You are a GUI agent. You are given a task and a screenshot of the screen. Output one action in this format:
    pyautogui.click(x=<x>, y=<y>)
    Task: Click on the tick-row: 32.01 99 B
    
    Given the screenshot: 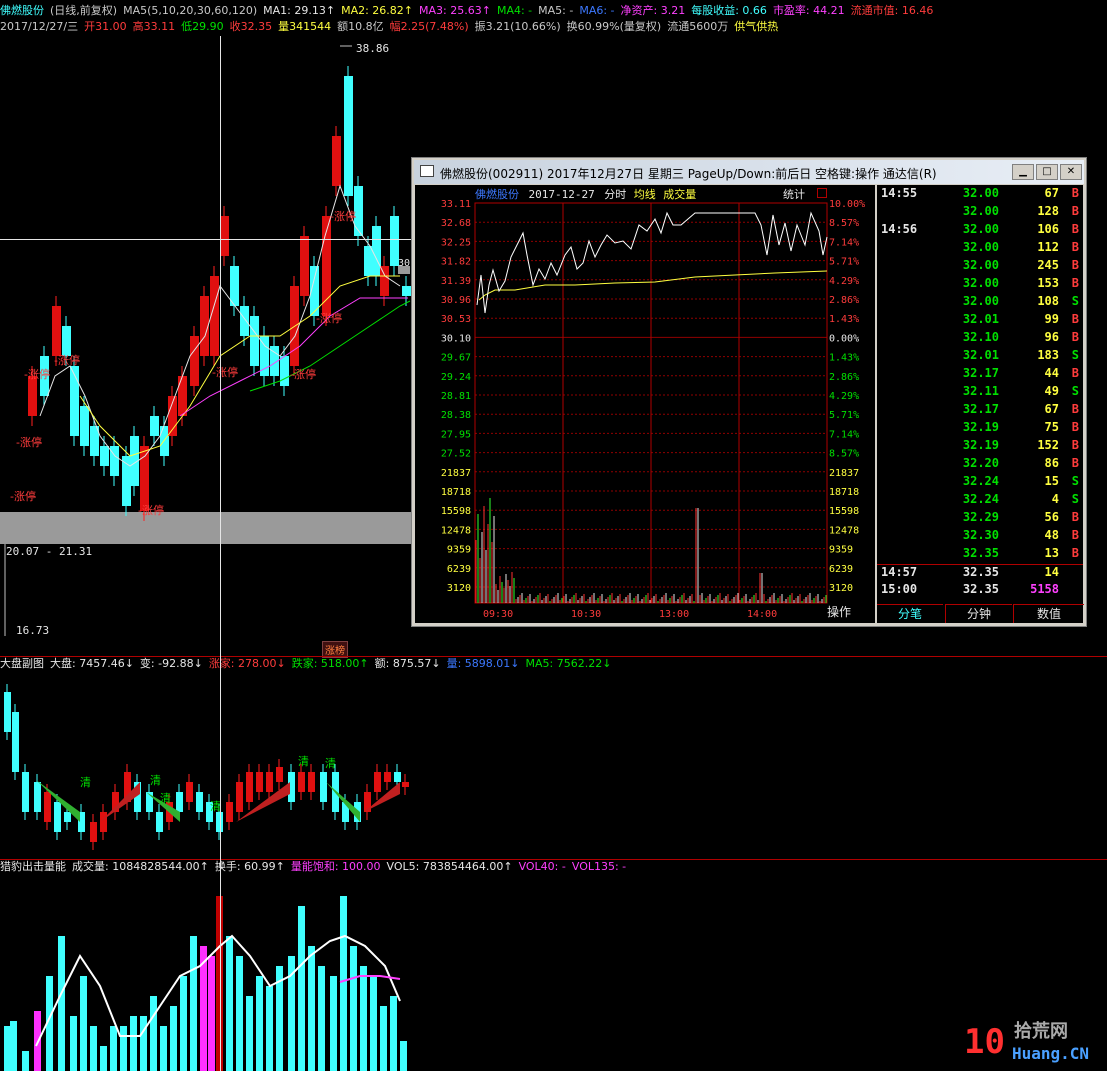 What is the action you would take?
    pyautogui.click(x=980, y=321)
    